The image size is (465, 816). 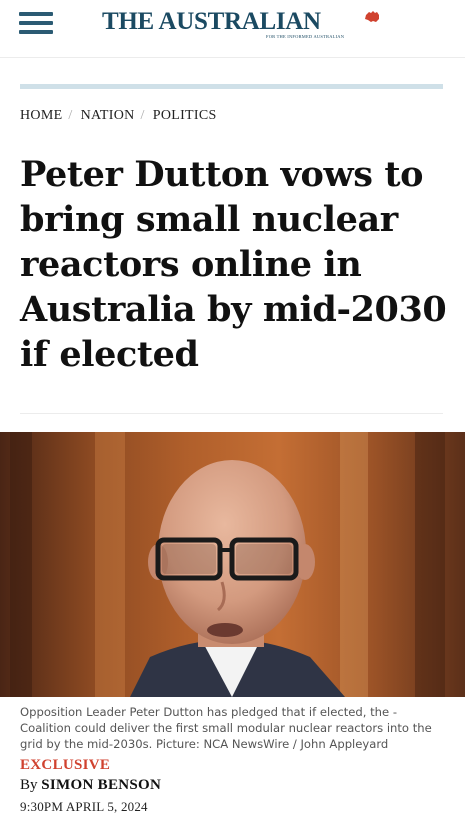 What do you see at coordinates (211, 21) in the screenshot?
I see `logo-text: THE AUSTRALIAN` at bounding box center [211, 21].